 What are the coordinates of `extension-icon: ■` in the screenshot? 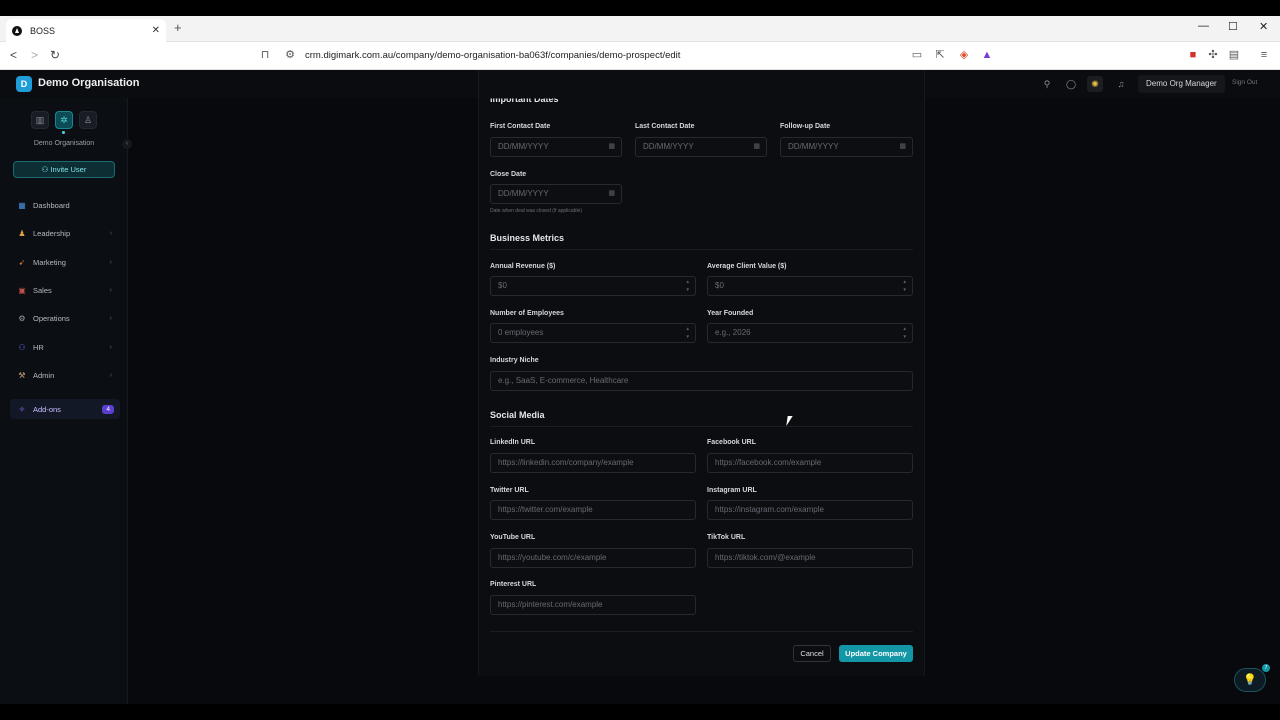 It's located at (1193, 55).